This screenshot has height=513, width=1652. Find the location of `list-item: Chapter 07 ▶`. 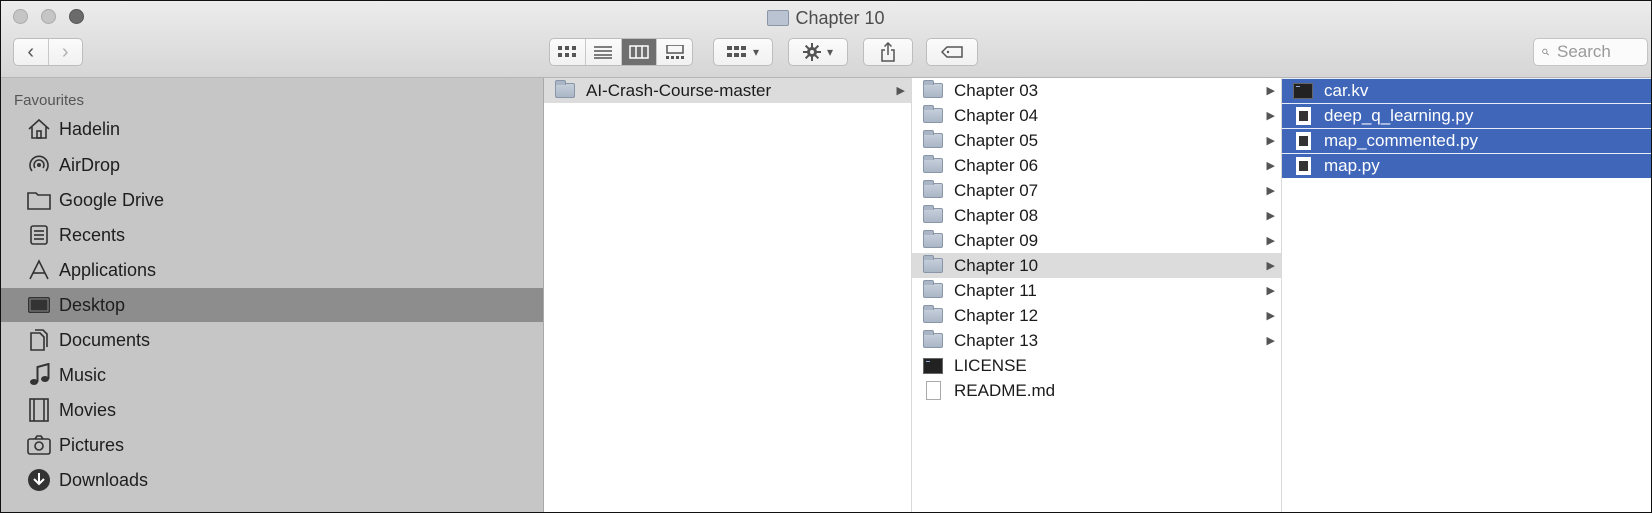

list-item: Chapter 07 ▶ is located at coordinates (1096, 190).